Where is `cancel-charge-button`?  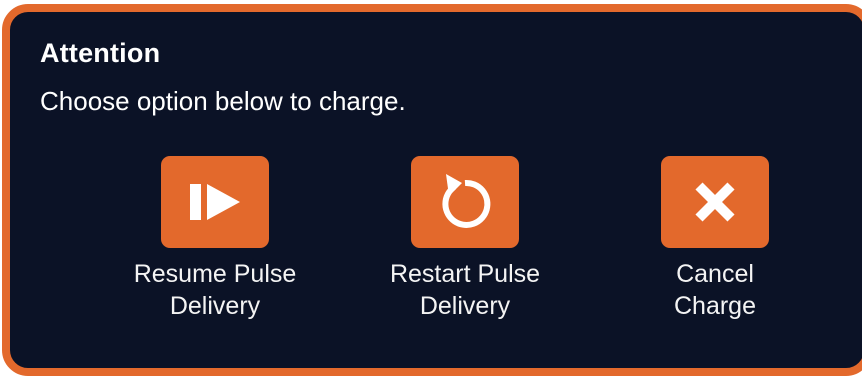
cancel-charge-button is located at coordinates (715, 202).